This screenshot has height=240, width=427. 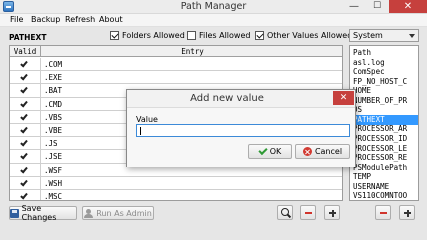 I want to click on minimize-button: —, so click(x=354, y=6).